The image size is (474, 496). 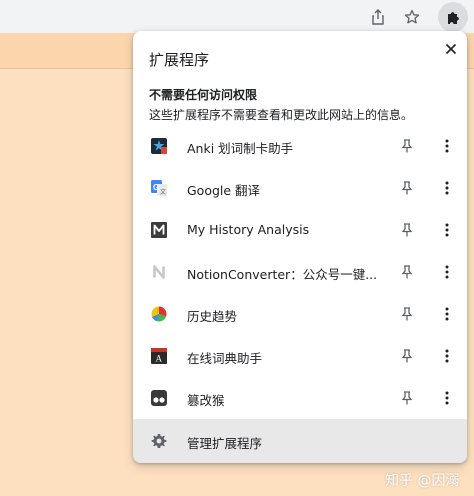 I want to click on svg-text: G, so click(x=156, y=187).